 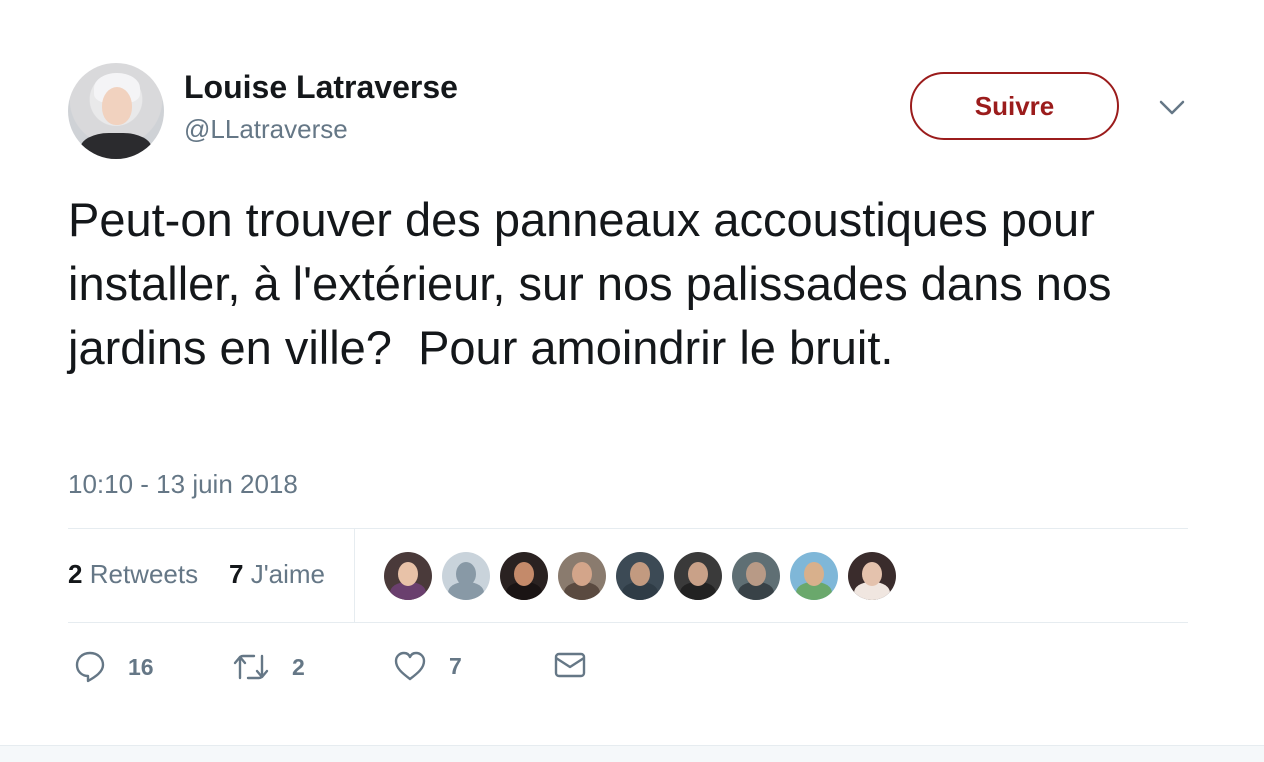 I want to click on avatar-man-beard, so click(x=582, y=576).